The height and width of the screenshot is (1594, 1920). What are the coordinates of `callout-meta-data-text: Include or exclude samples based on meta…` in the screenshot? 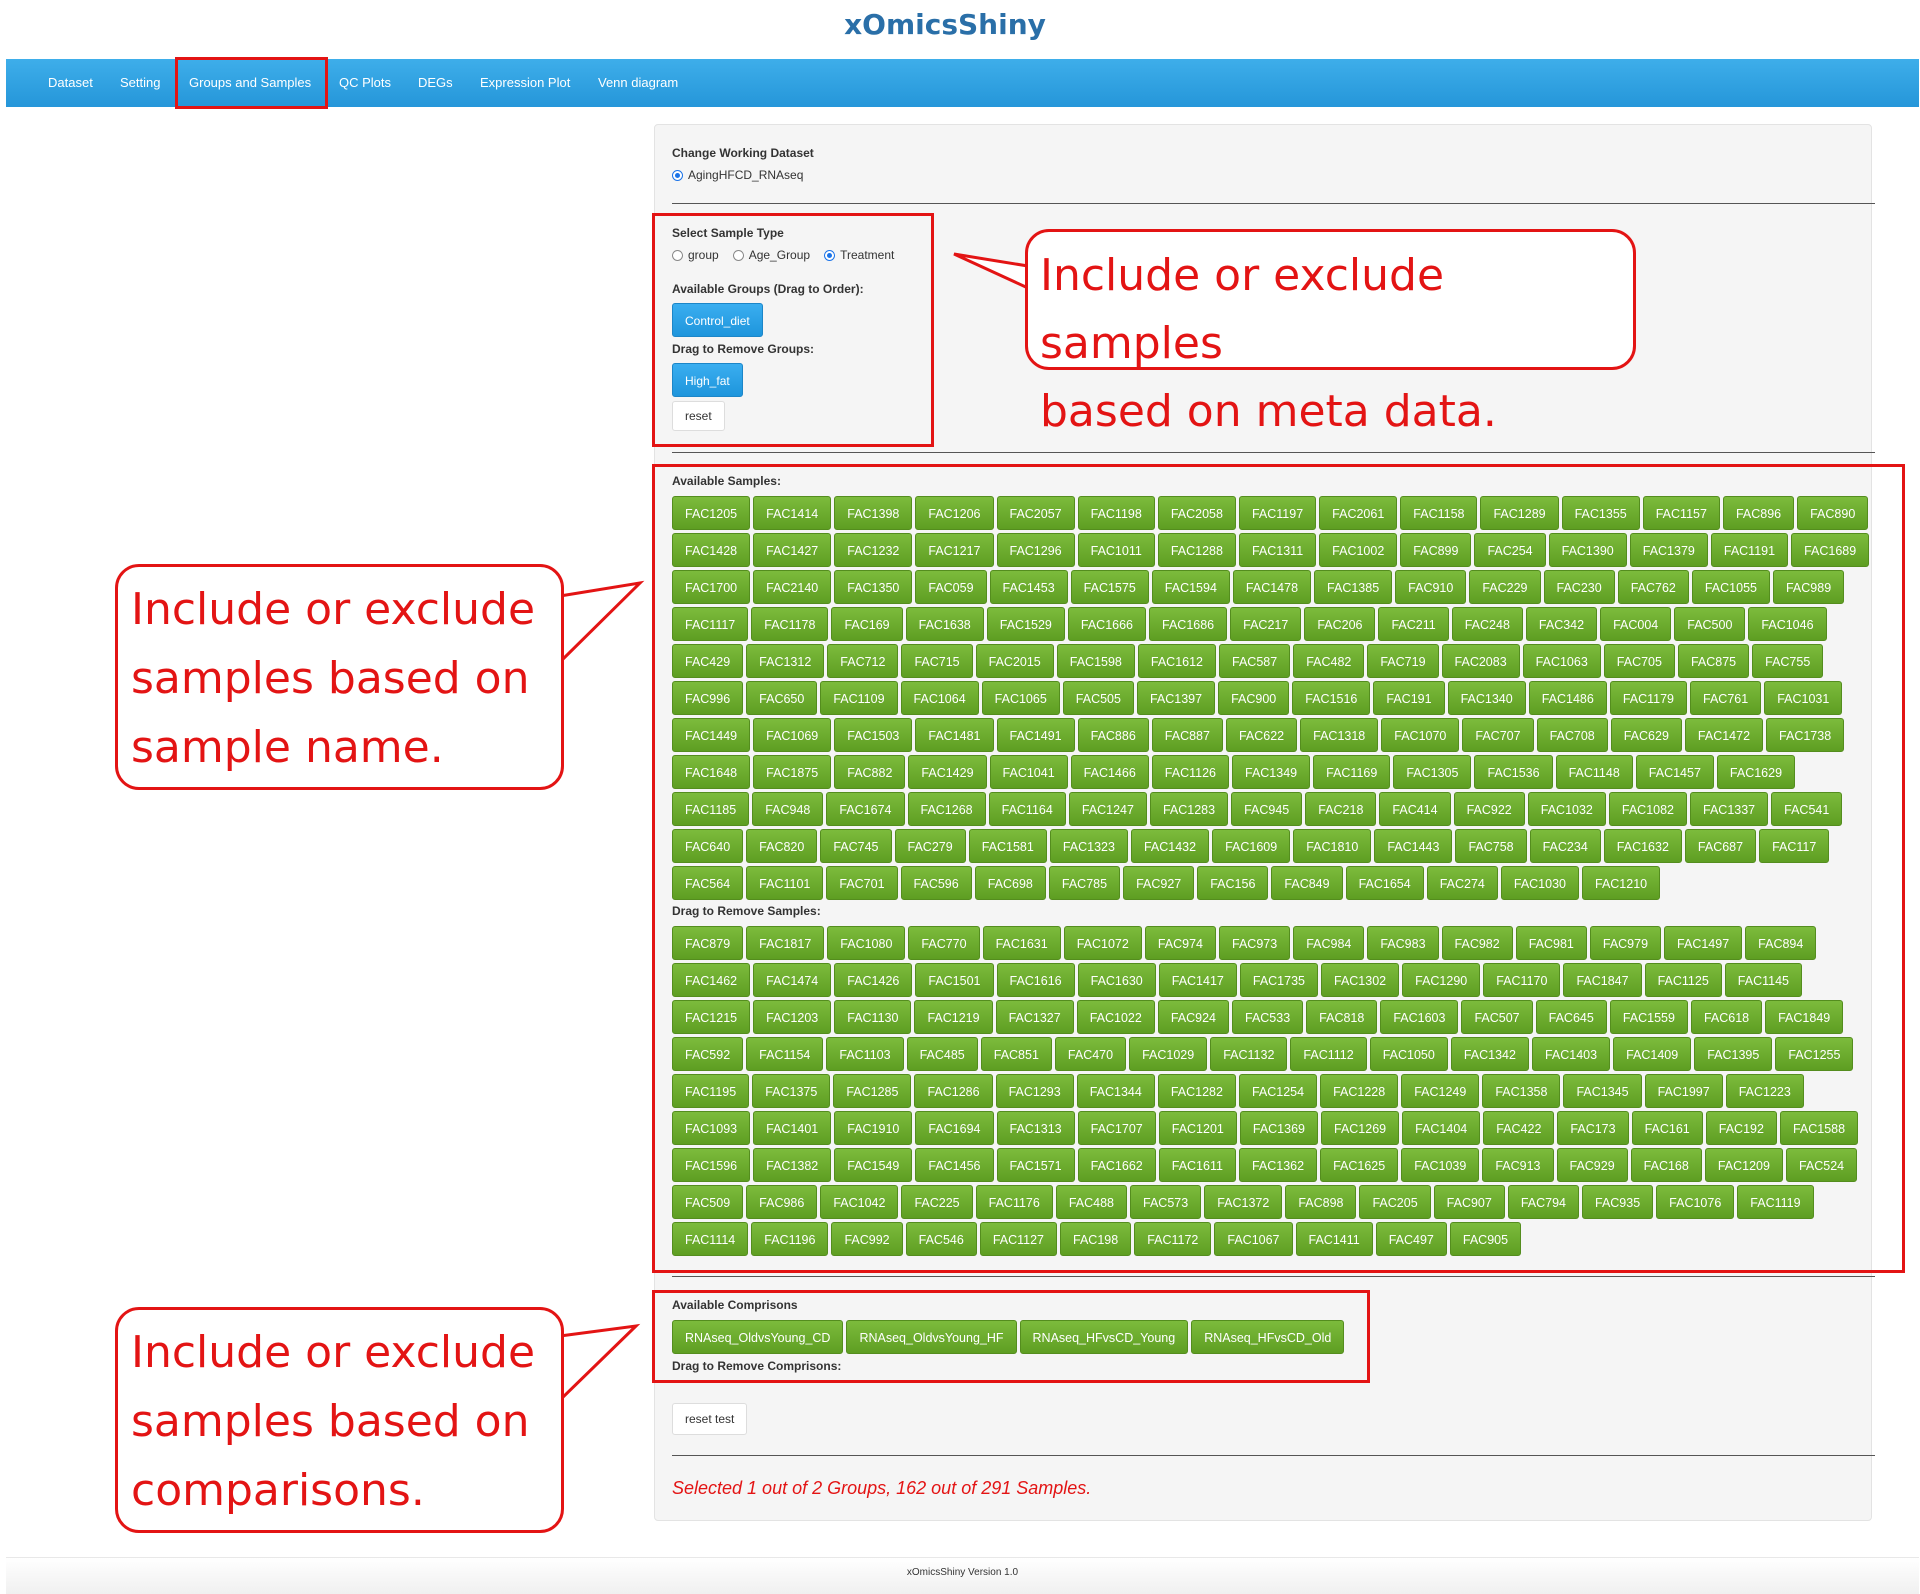 It's located at (1268, 343).